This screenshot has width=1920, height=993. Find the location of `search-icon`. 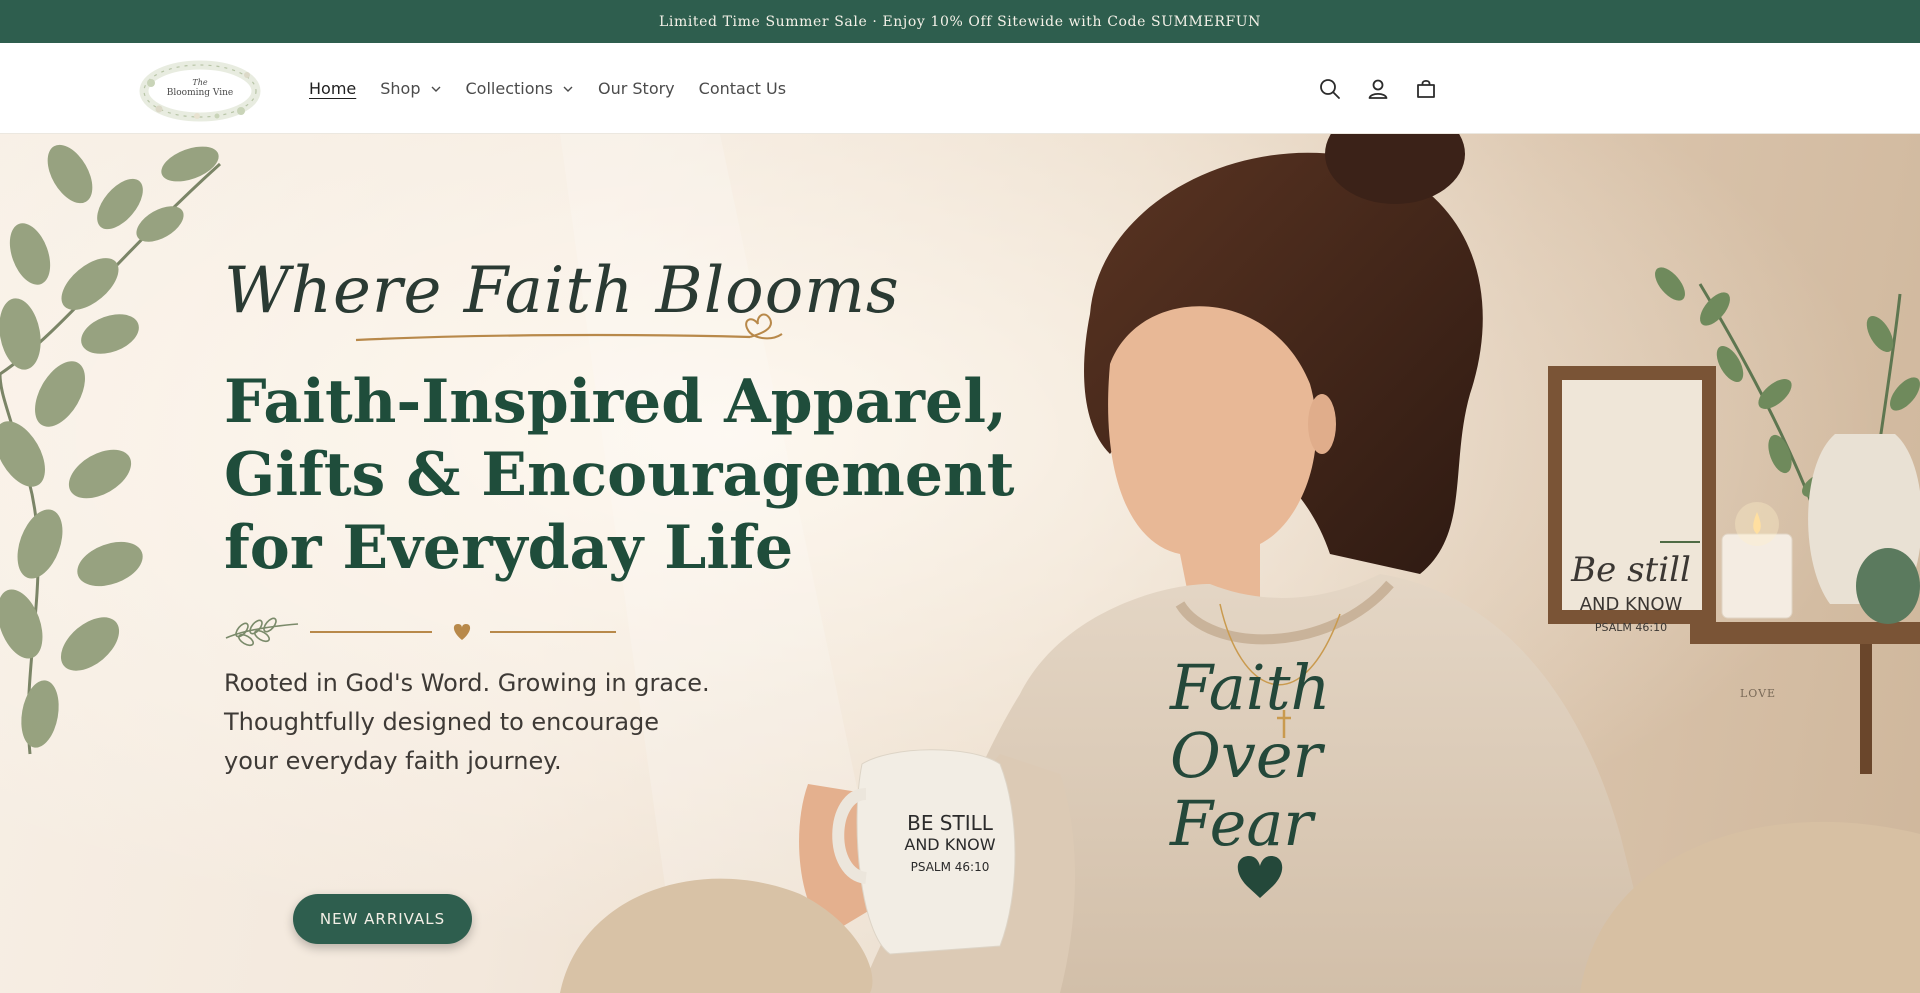

search-icon is located at coordinates (1330, 89).